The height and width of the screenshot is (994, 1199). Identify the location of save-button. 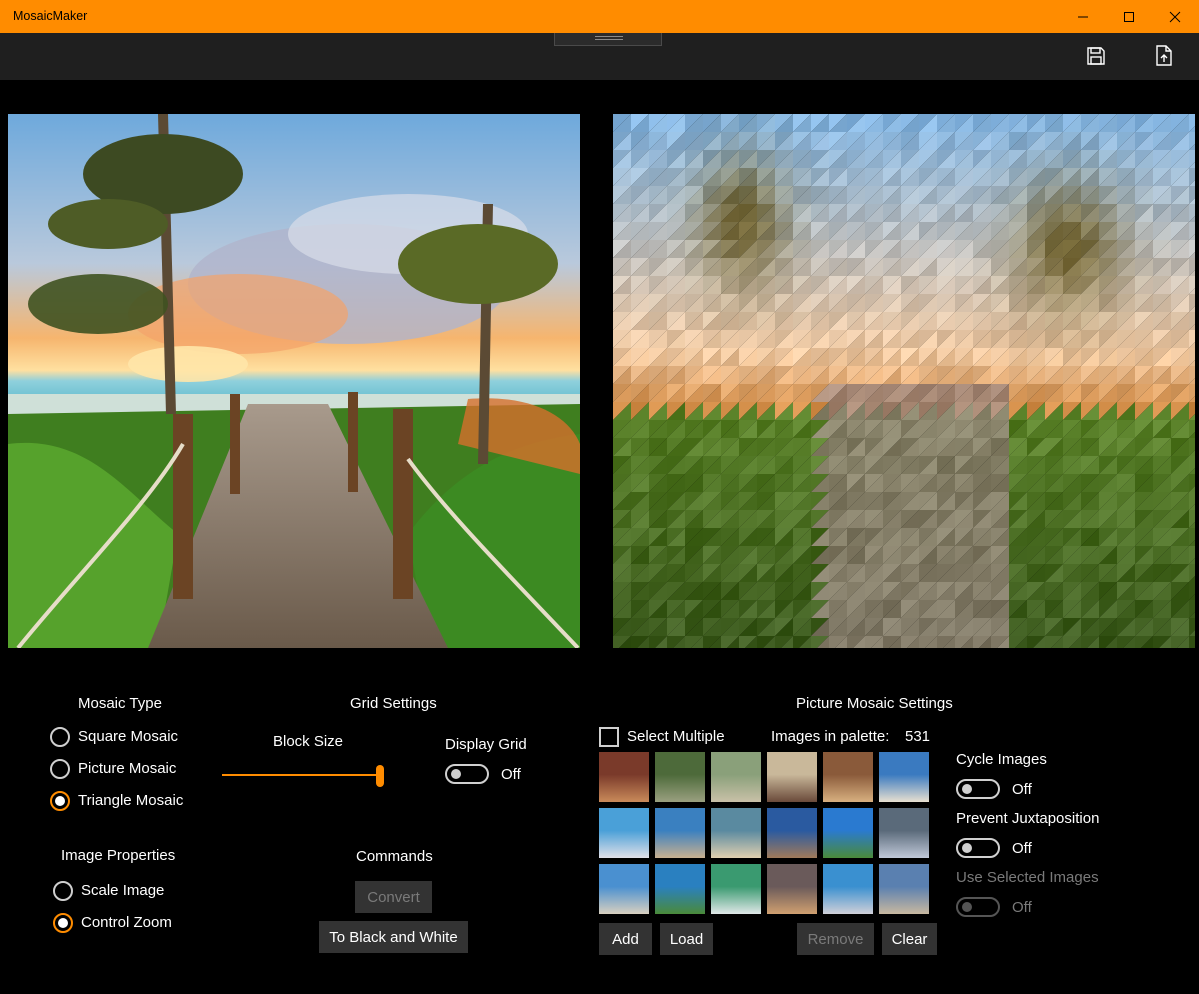
(1096, 56).